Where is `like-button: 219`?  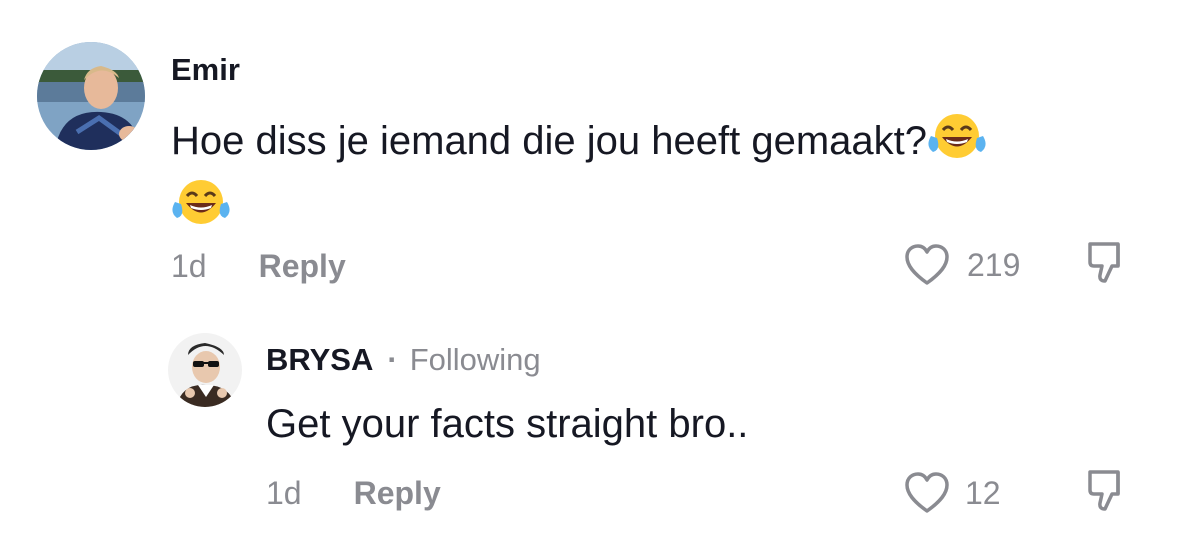 like-button: 219 is located at coordinates (961, 265).